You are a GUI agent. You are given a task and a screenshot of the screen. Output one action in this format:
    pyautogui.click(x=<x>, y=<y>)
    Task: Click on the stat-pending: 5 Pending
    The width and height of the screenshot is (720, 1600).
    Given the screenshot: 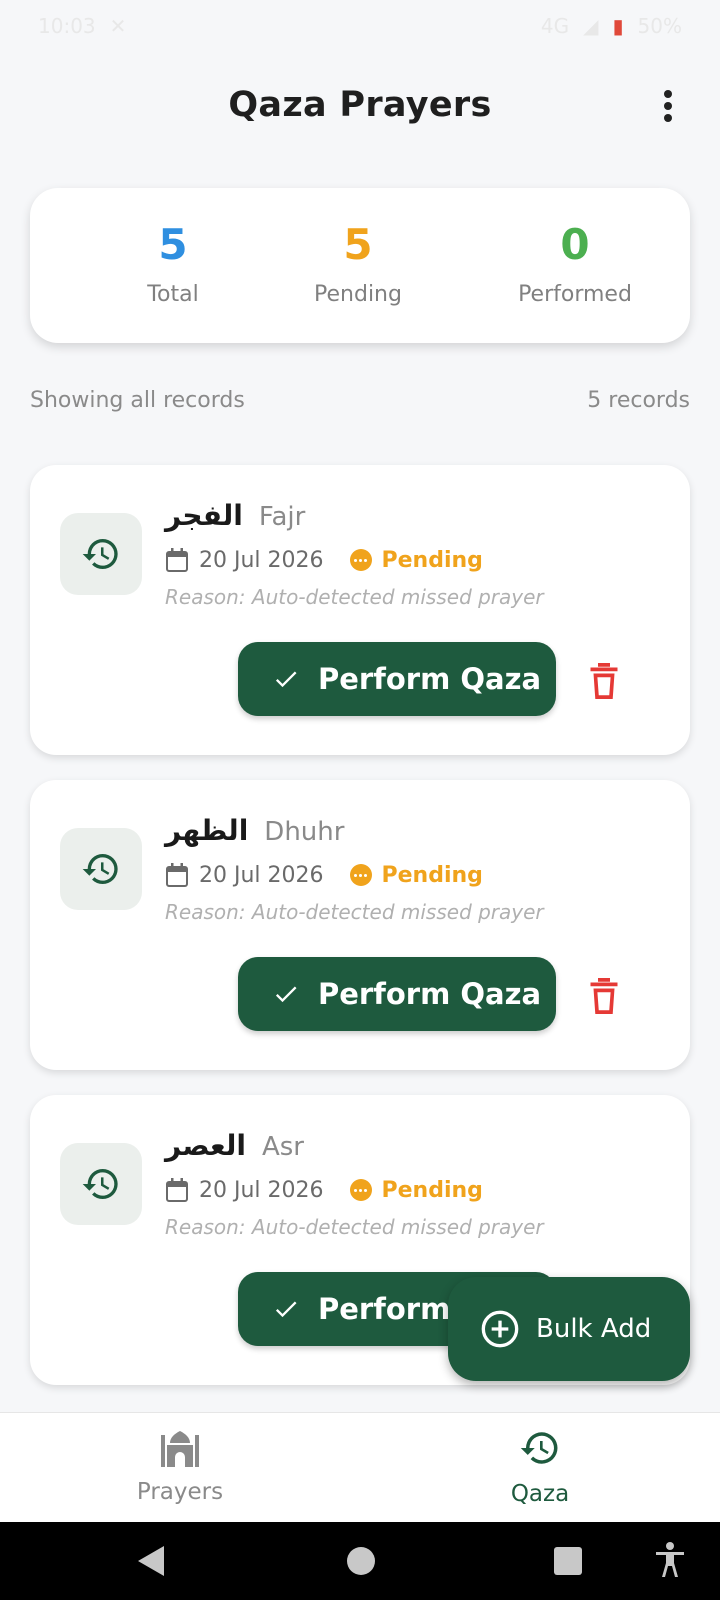 What is the action you would take?
    pyautogui.click(x=358, y=264)
    